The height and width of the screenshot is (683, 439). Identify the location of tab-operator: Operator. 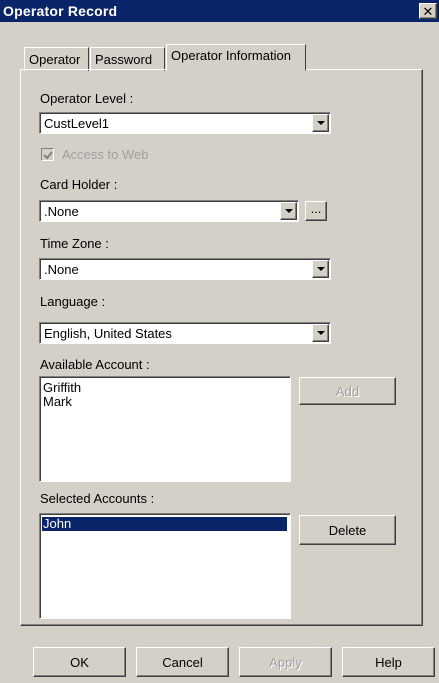
(56, 59).